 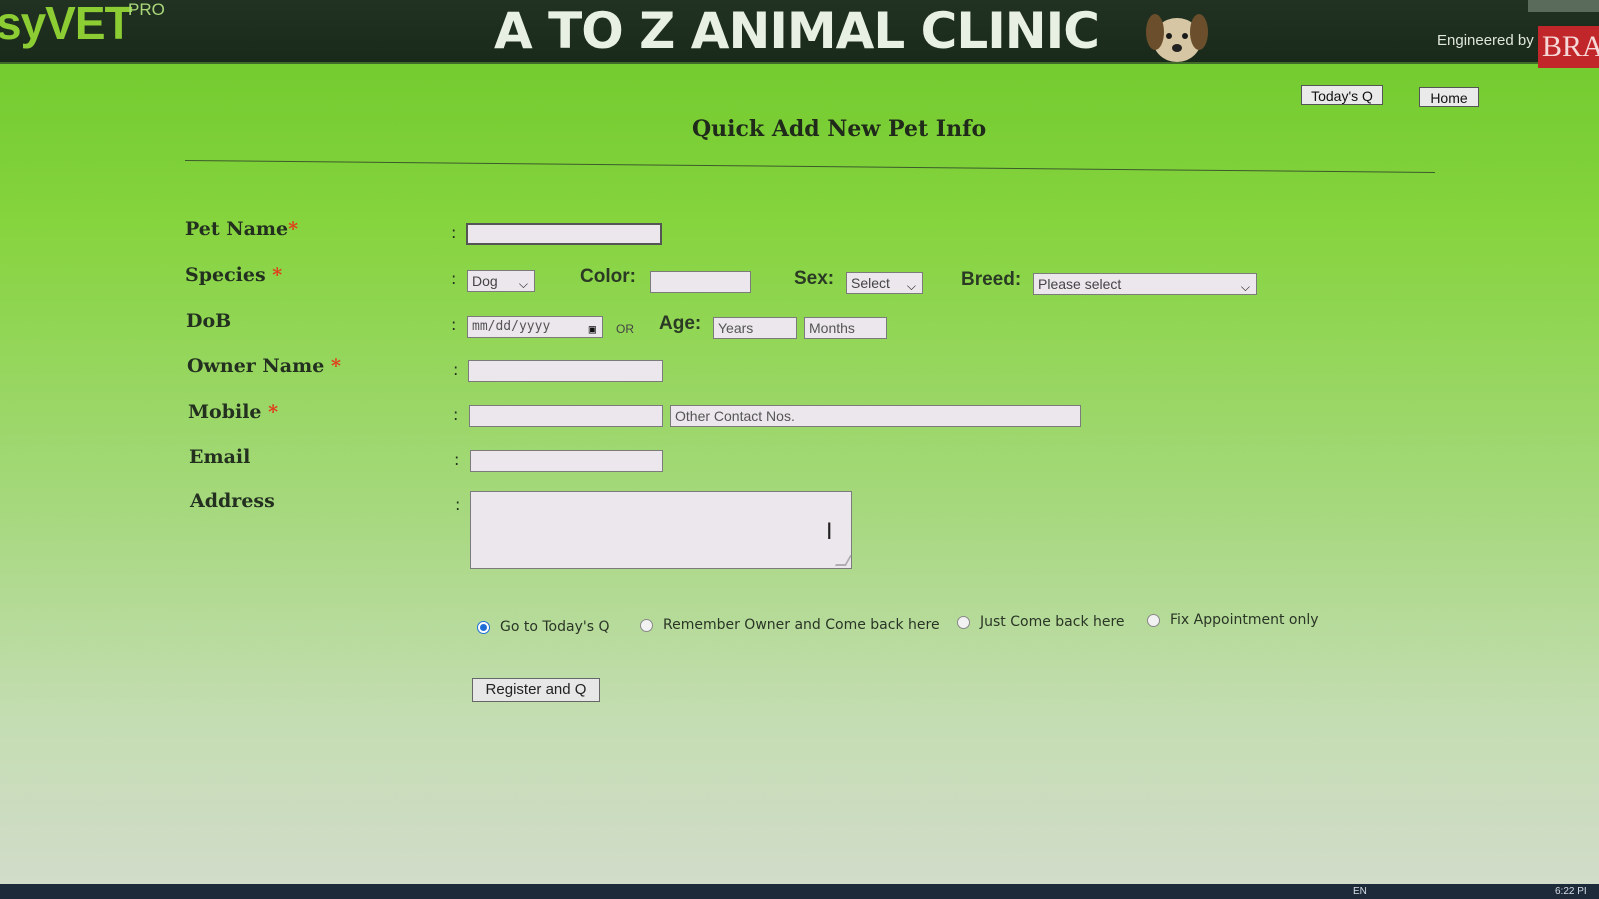 What do you see at coordinates (501, 281) in the screenshot?
I see `species-select: Dog ⌵` at bounding box center [501, 281].